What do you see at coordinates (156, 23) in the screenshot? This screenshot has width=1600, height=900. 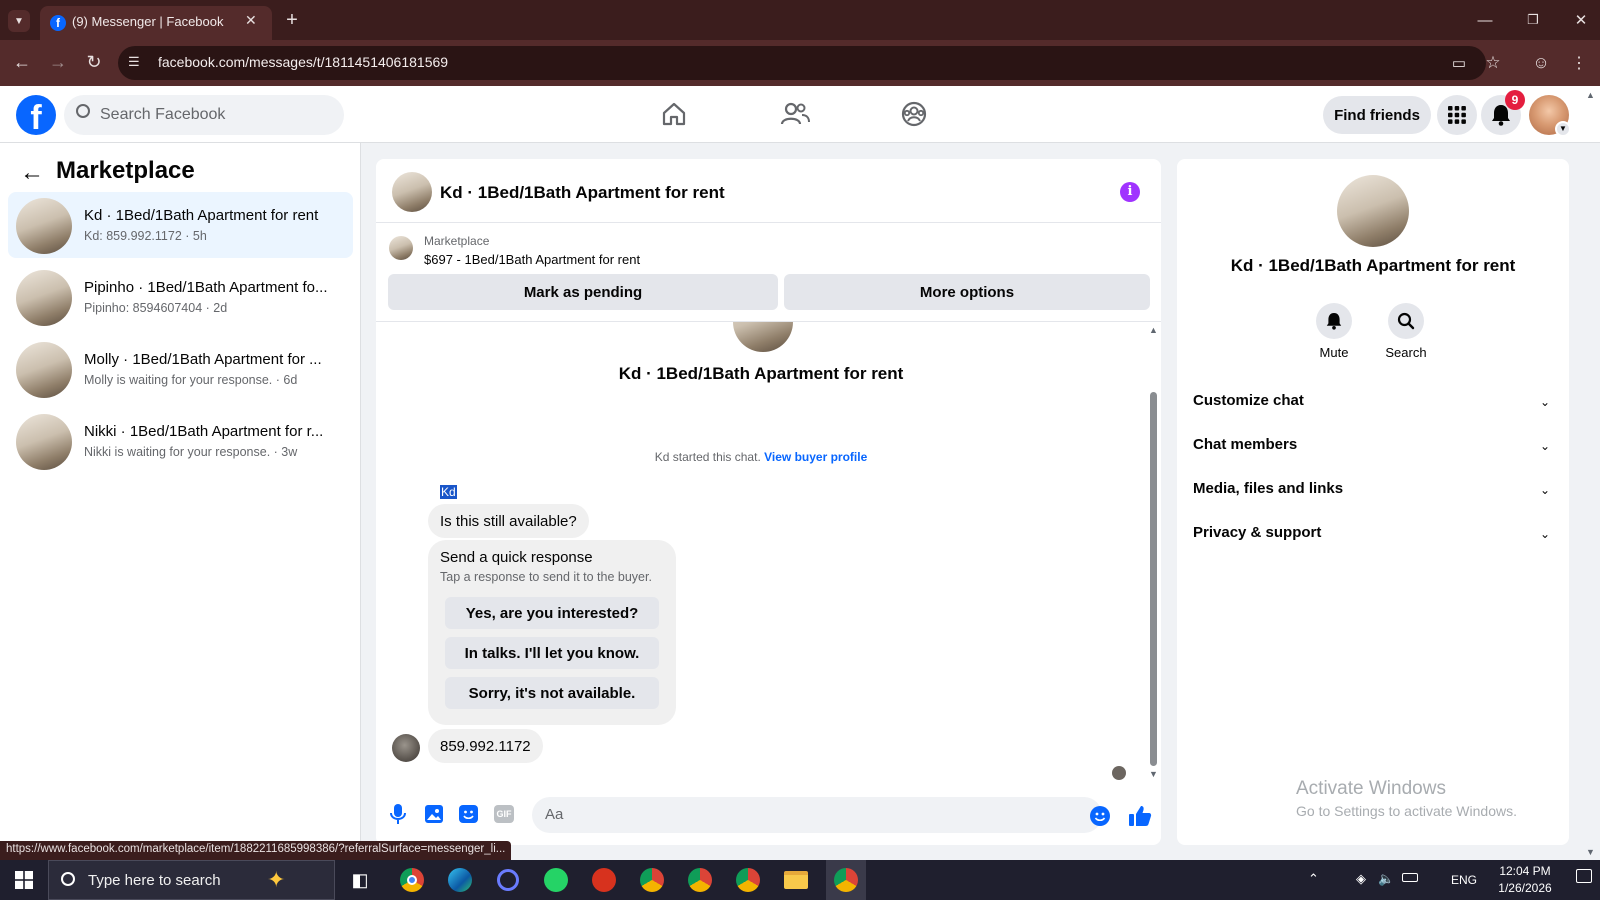 I see `browser-tab: f (9) Messenger | Facebook ✕` at bounding box center [156, 23].